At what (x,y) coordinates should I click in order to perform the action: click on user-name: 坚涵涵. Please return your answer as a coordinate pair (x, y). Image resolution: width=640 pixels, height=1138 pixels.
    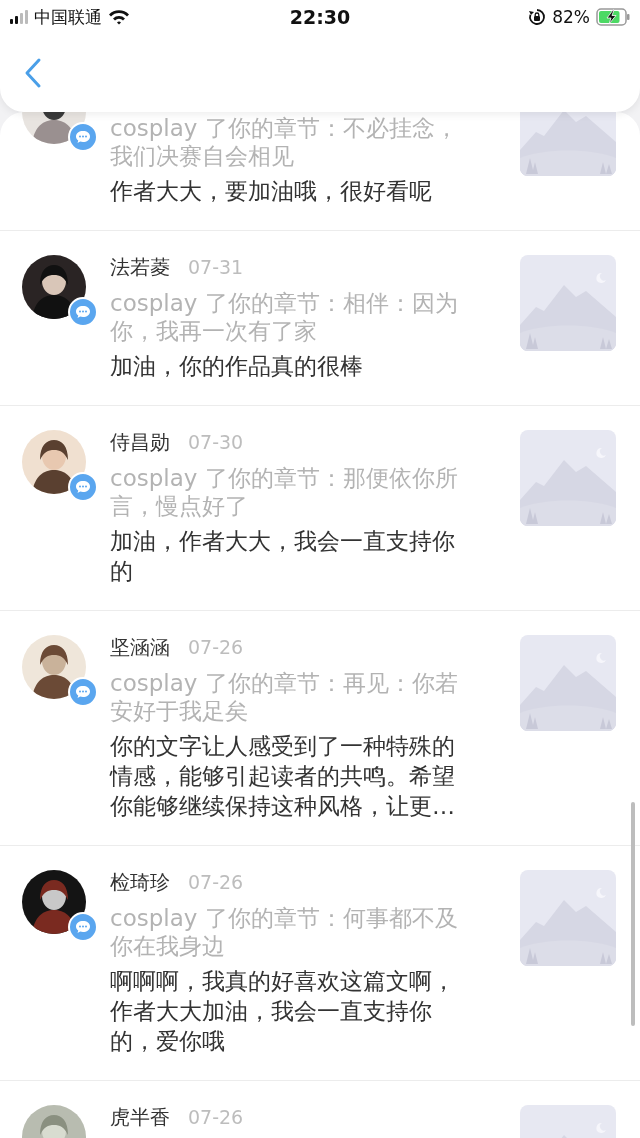
    Looking at the image, I should click on (140, 647).